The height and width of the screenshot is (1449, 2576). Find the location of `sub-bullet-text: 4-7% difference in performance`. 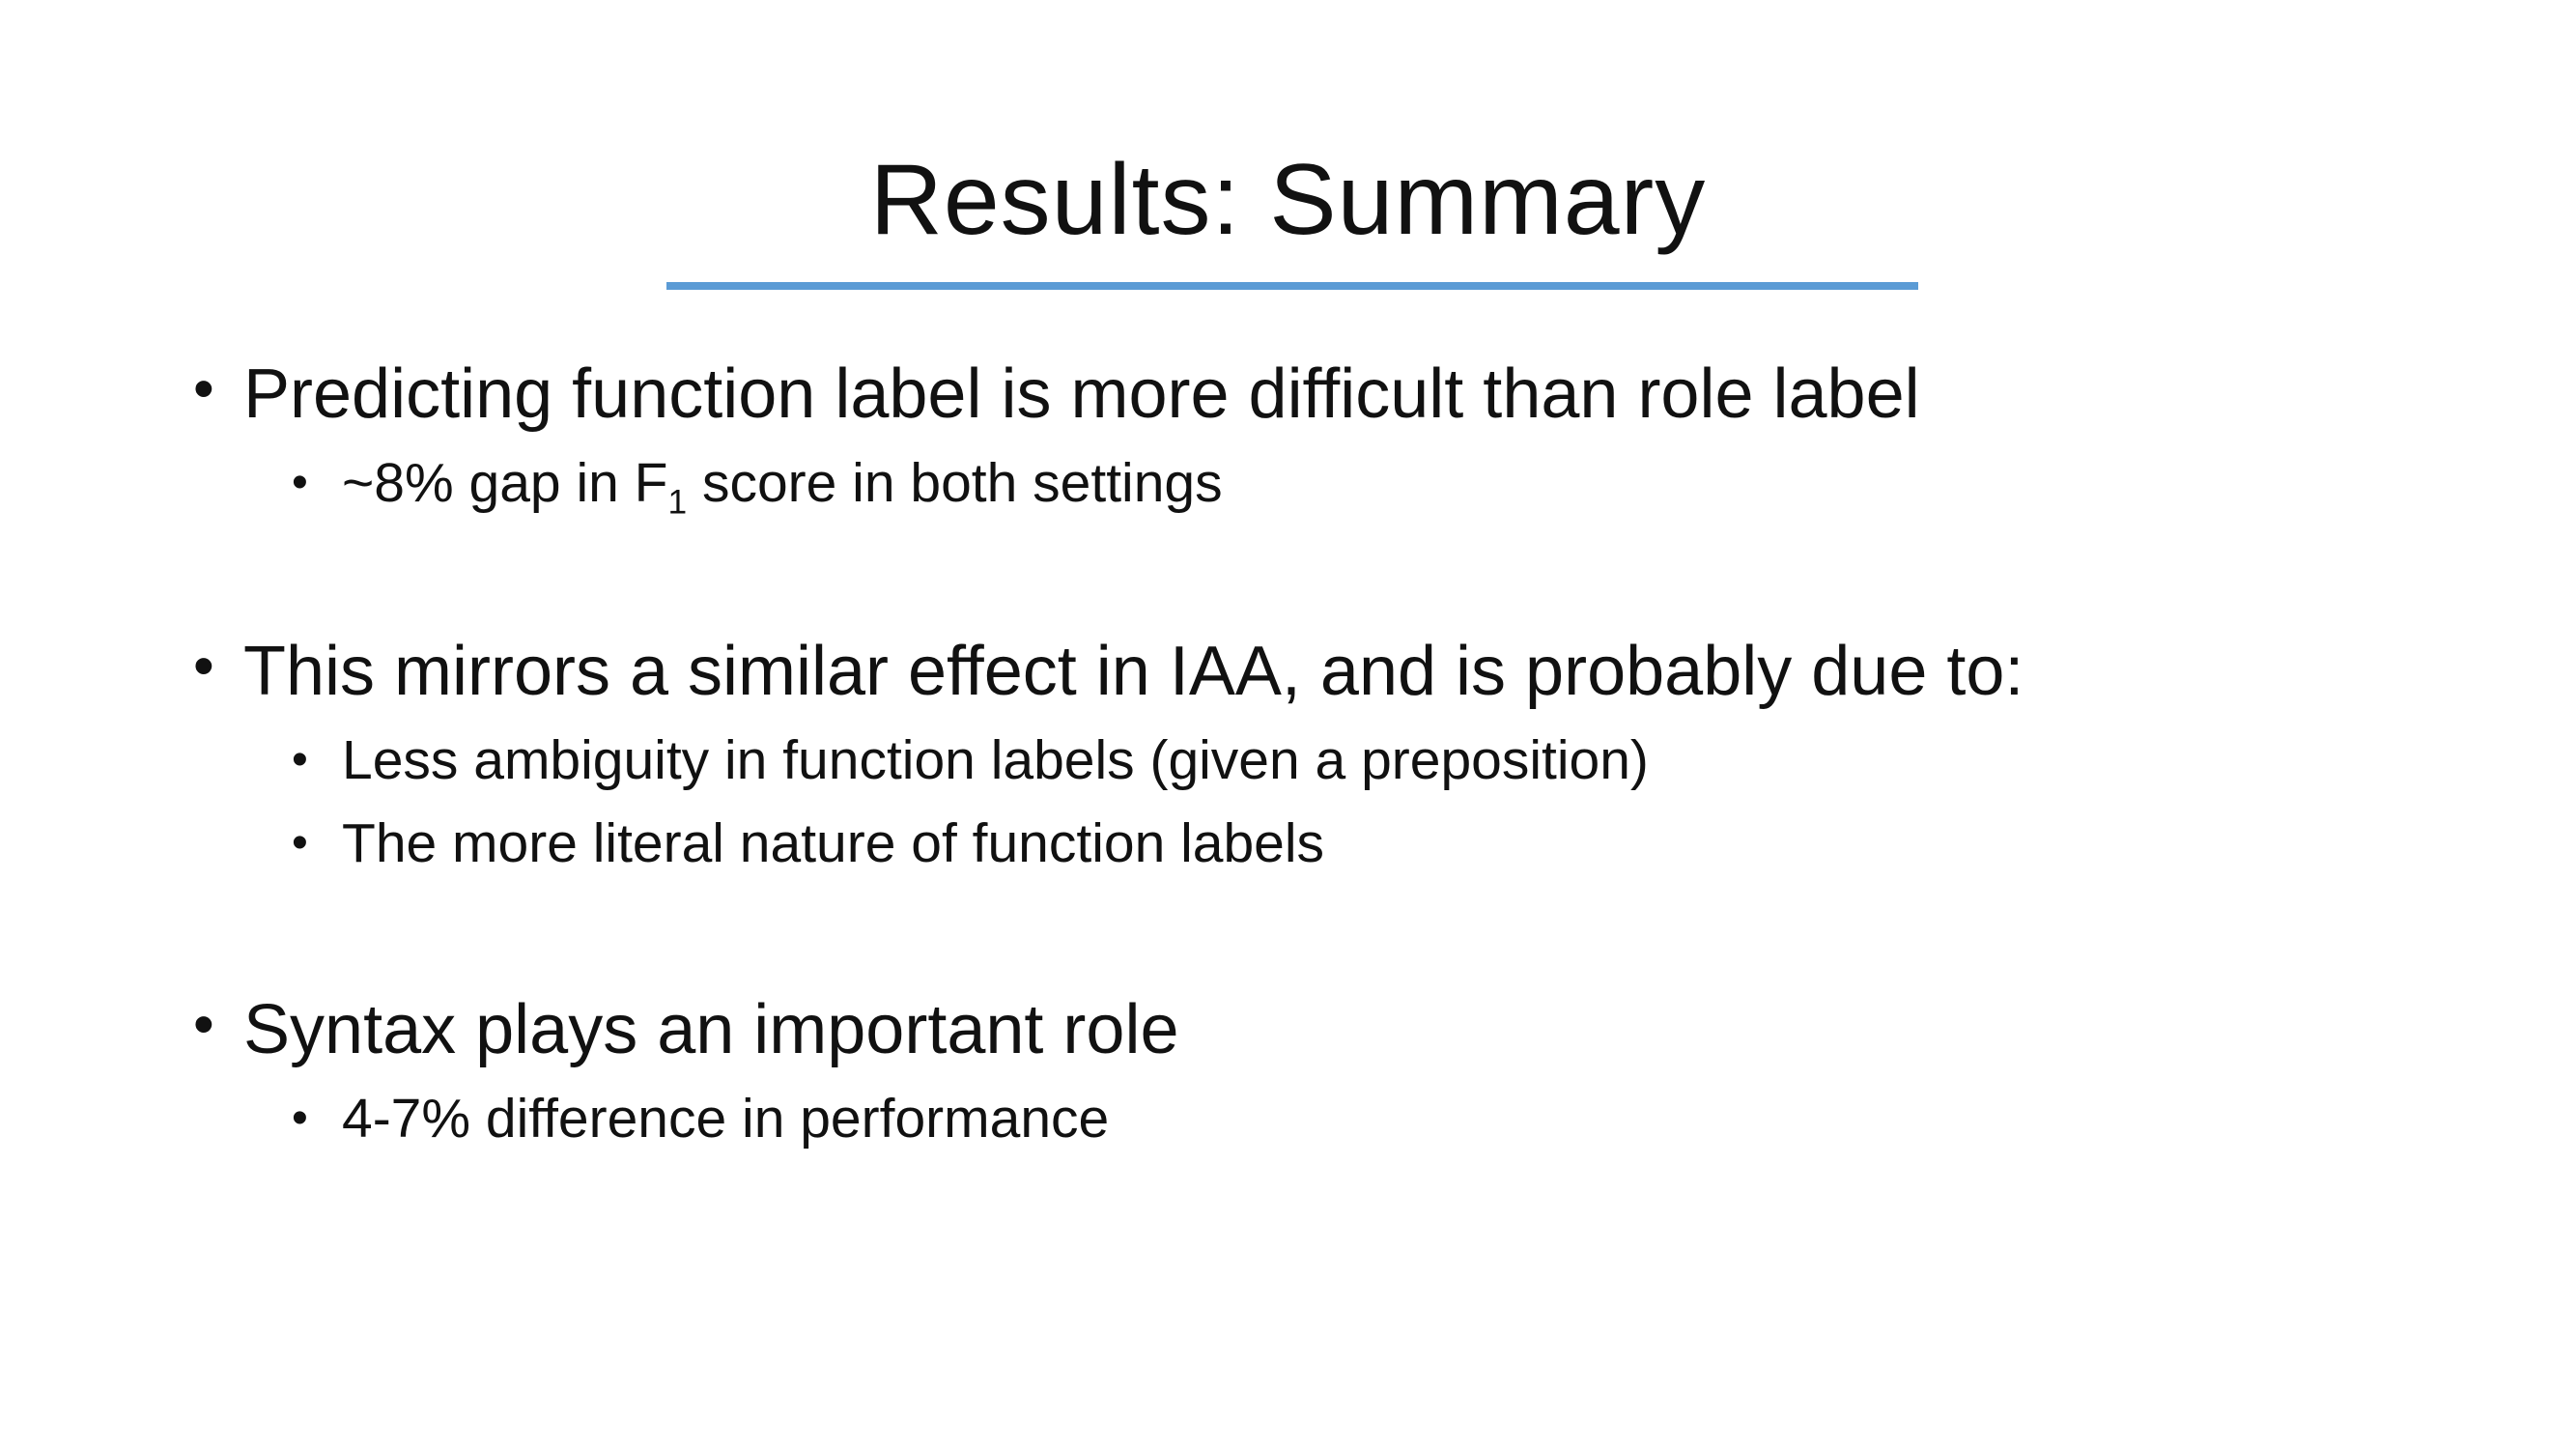

sub-bullet-text: 4-7% difference in performance is located at coordinates (726, 1119).